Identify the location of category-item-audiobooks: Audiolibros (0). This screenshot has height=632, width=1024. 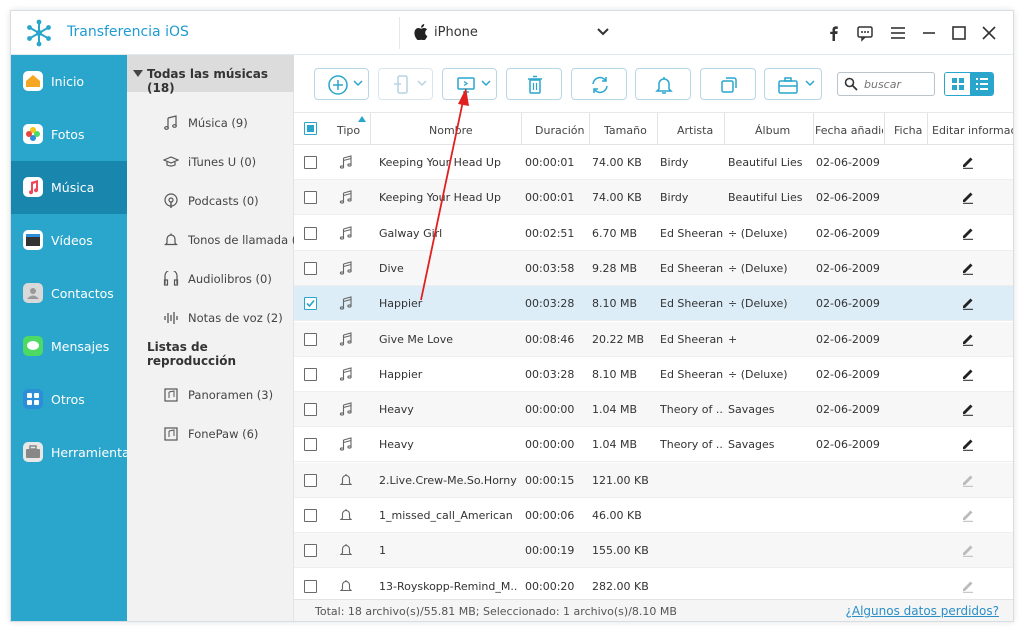
(210, 279).